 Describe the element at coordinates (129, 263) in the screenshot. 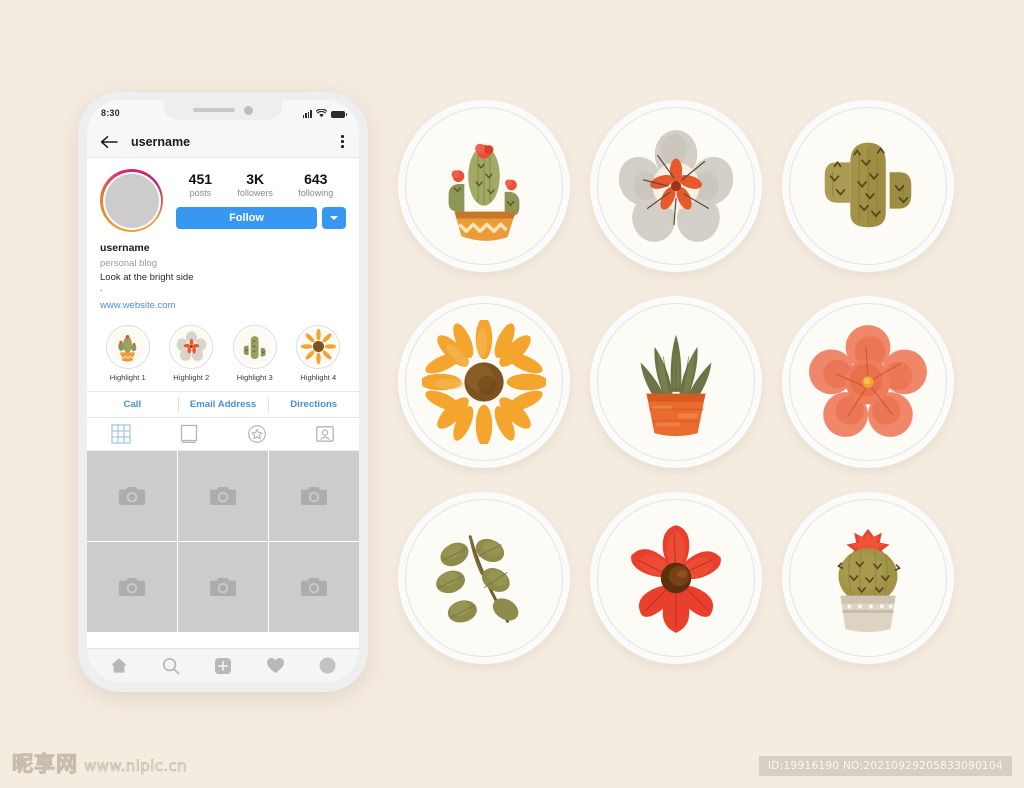

I see `bio-category: personal blog` at that location.